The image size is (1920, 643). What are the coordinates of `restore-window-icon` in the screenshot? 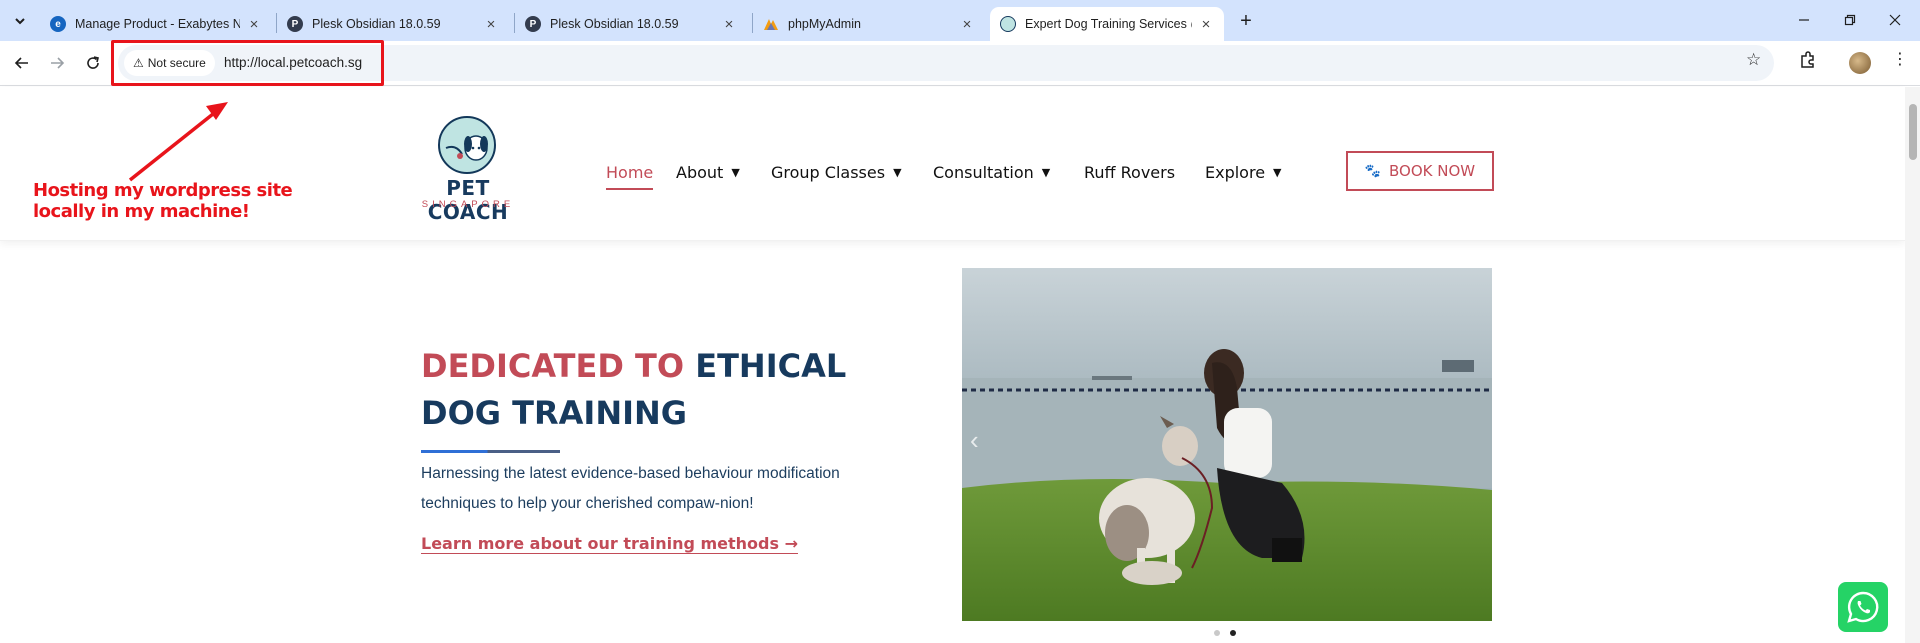 It's located at (1850, 20).